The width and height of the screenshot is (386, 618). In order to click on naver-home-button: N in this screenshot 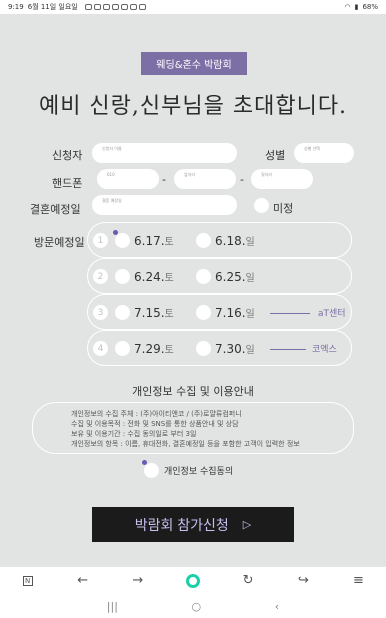, I will do `click(28, 581)`.